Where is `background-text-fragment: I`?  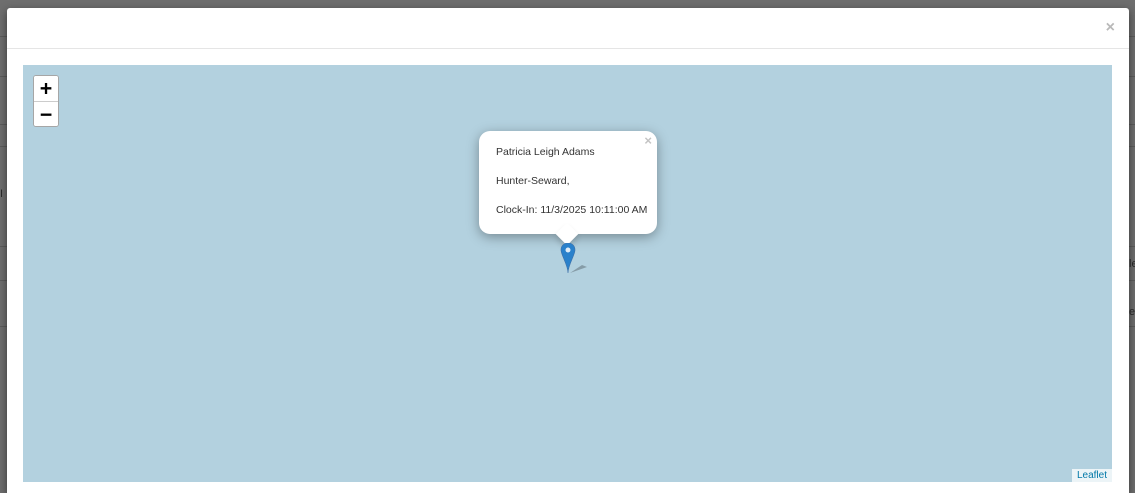
background-text-fragment: I is located at coordinates (2, 194).